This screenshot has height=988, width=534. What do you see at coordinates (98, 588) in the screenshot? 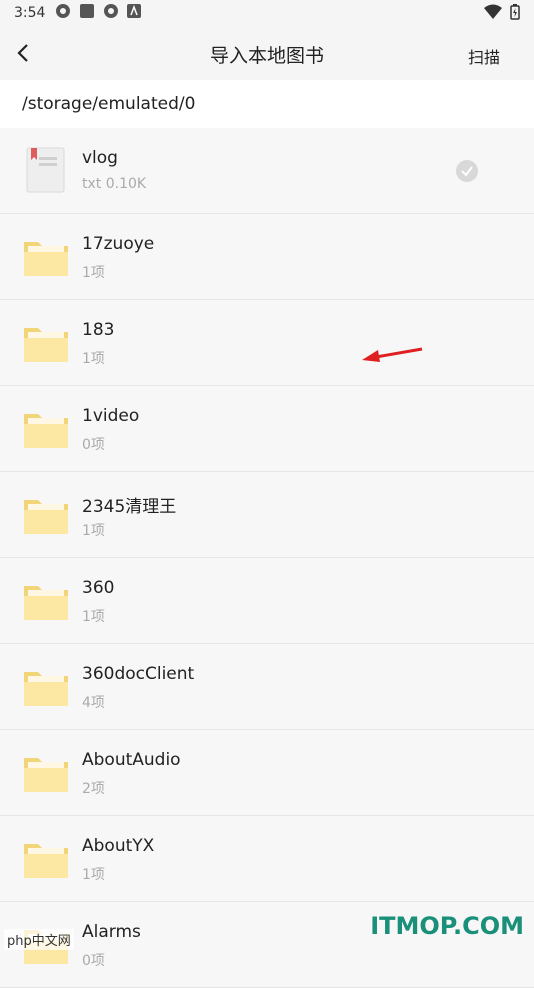
I see `folder-name: 360` at bounding box center [98, 588].